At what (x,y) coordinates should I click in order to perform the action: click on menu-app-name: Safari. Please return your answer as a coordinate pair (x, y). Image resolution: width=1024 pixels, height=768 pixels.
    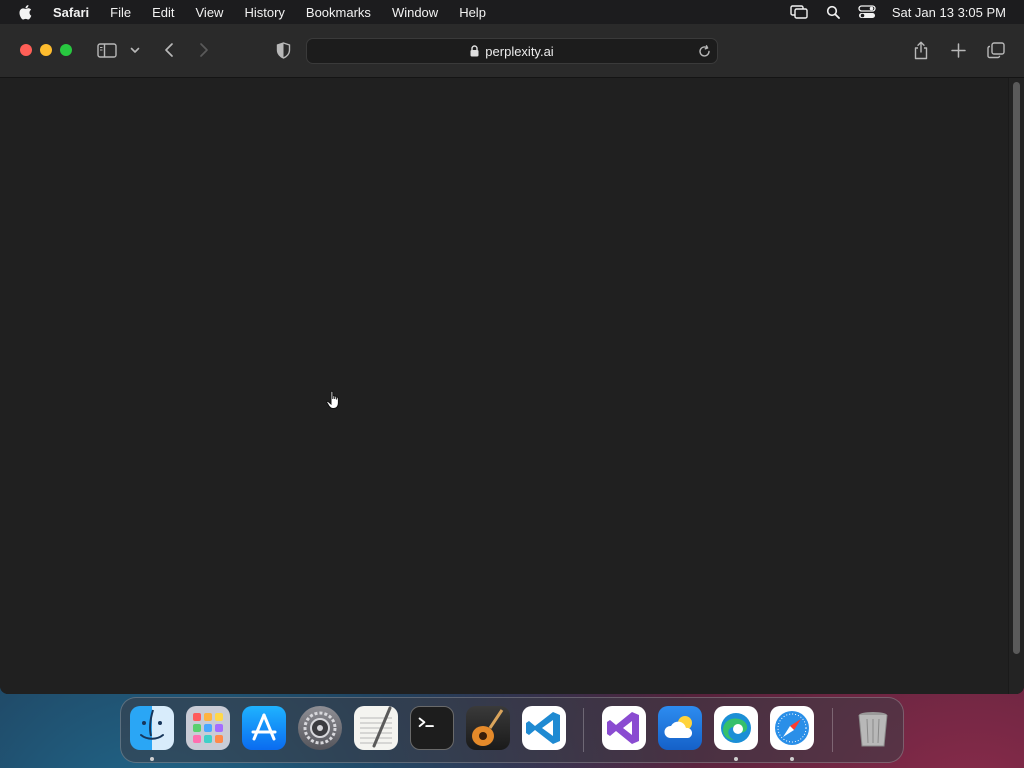
    Looking at the image, I should click on (71, 12).